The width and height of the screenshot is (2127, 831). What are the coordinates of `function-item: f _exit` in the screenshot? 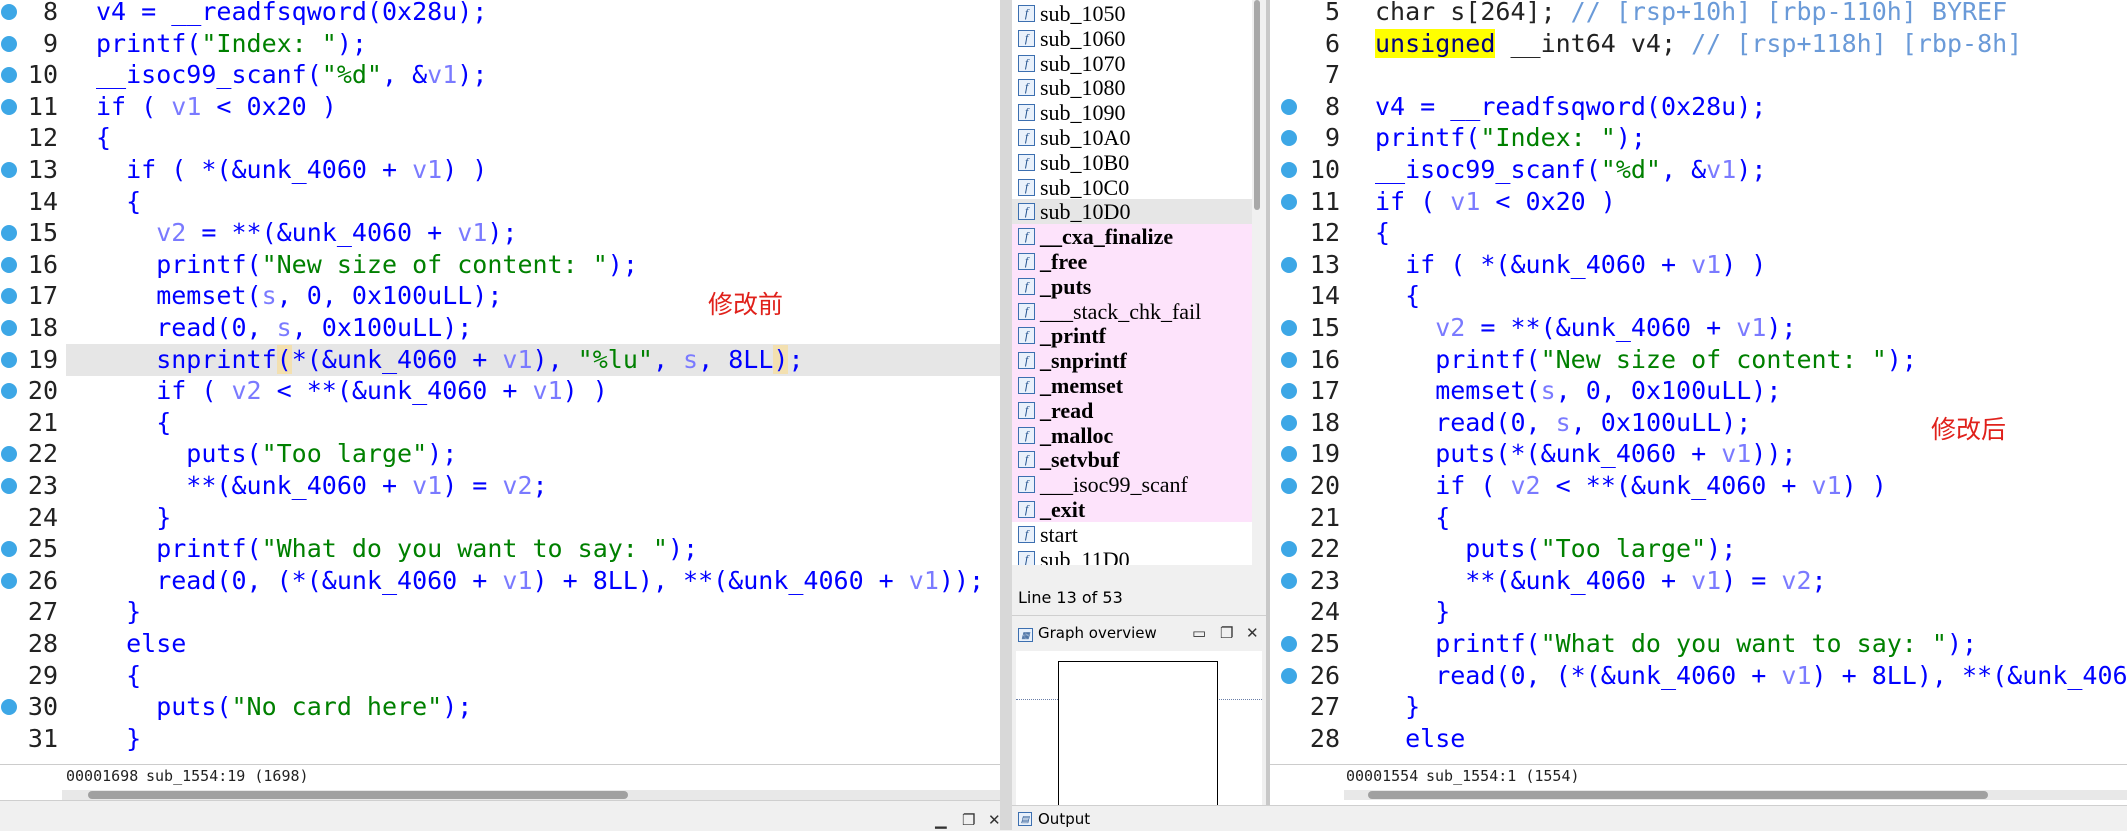 It's located at (1137, 509).